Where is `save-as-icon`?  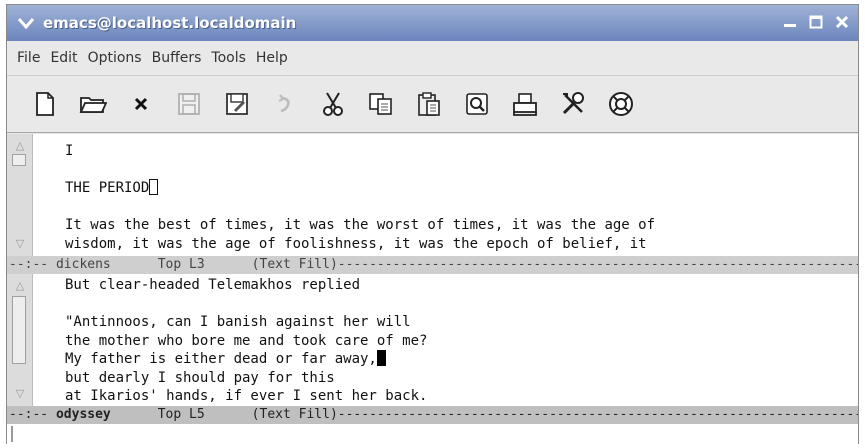
save-as-icon is located at coordinates (237, 104).